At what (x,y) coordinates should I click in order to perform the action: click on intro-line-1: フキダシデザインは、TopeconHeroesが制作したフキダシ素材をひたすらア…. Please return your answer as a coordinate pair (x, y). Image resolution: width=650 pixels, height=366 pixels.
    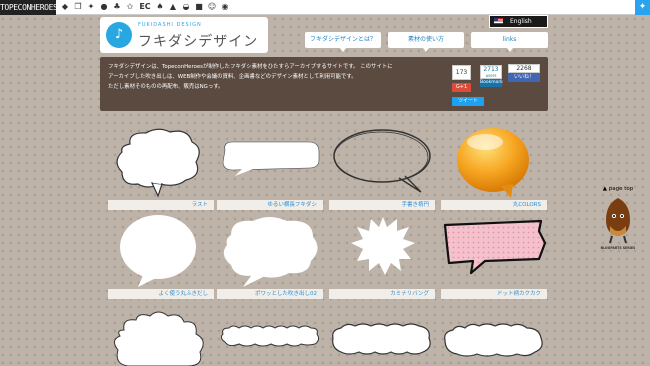
    Looking at the image, I should click on (250, 67).